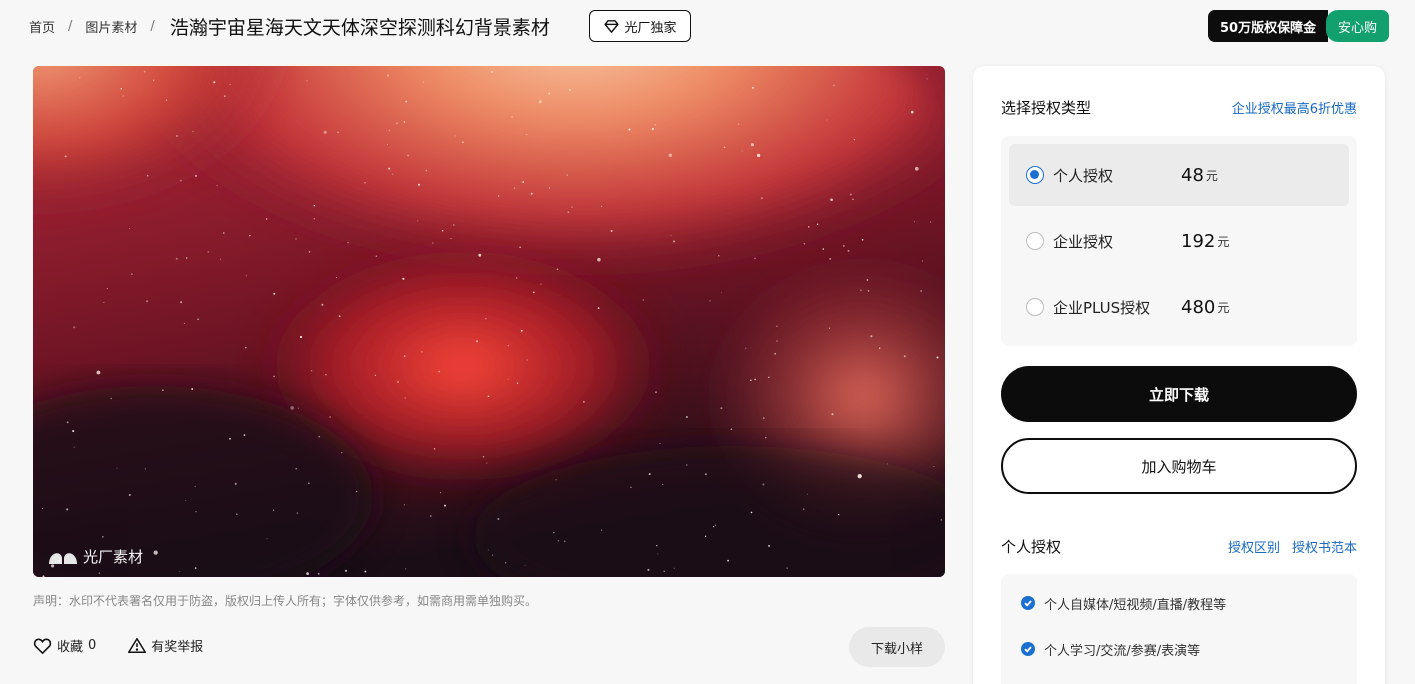  Describe the element at coordinates (1254, 546) in the screenshot. I see `license-difference-link: 授权区别` at that location.